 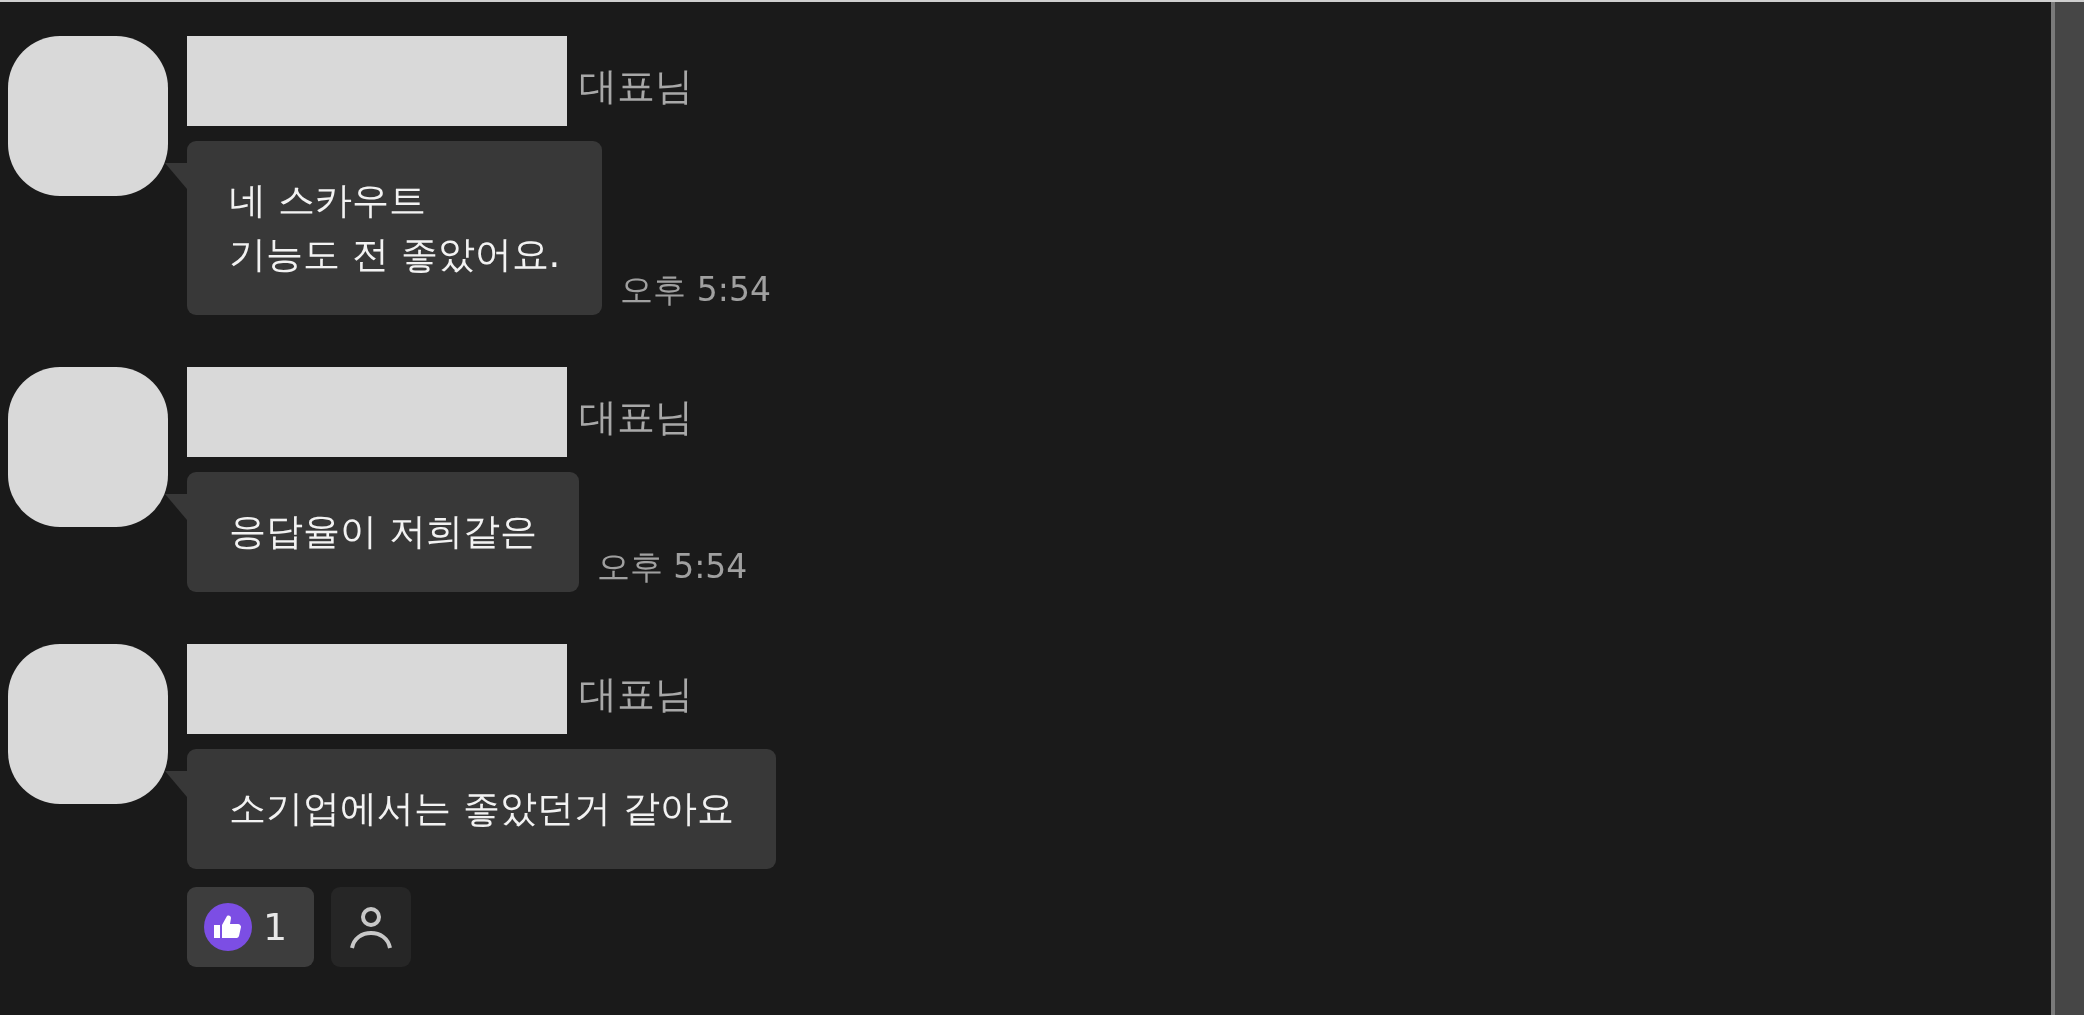 I want to click on message-bubble: 네 스카우트 기능도 전 좋았어요., so click(x=395, y=228).